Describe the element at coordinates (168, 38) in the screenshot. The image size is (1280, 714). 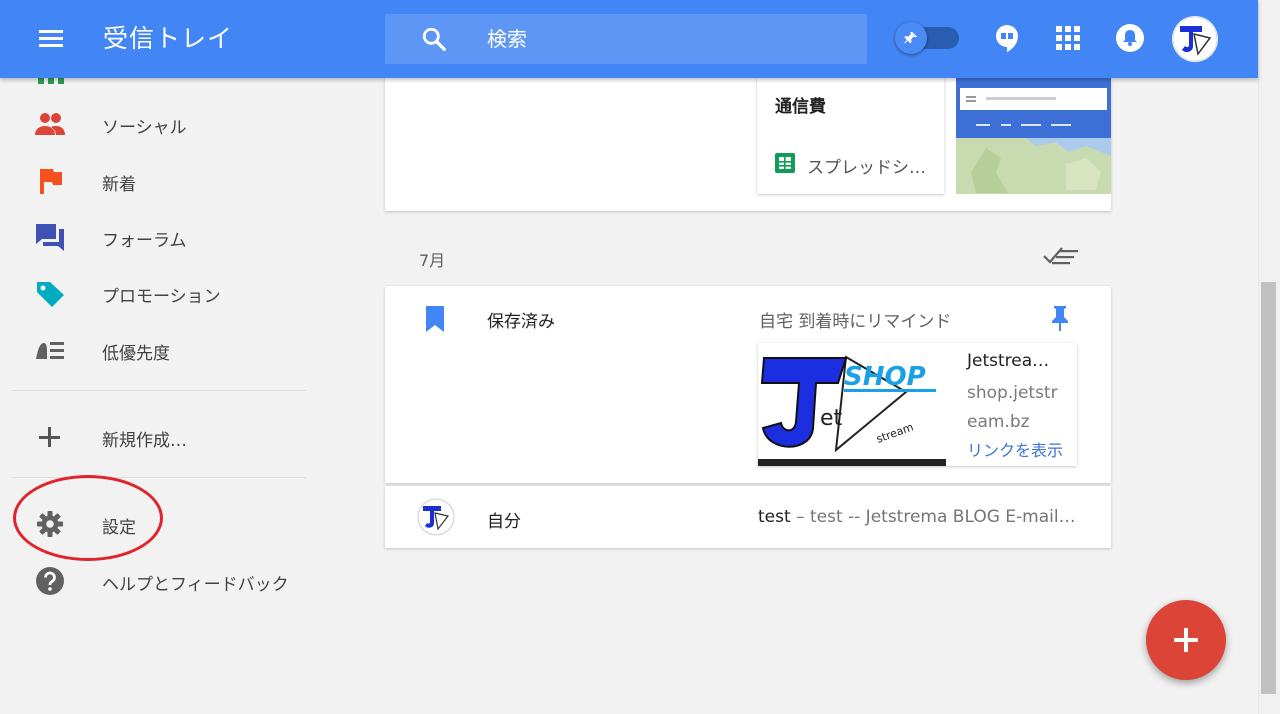
I see `page-title: 受信トレイ` at that location.